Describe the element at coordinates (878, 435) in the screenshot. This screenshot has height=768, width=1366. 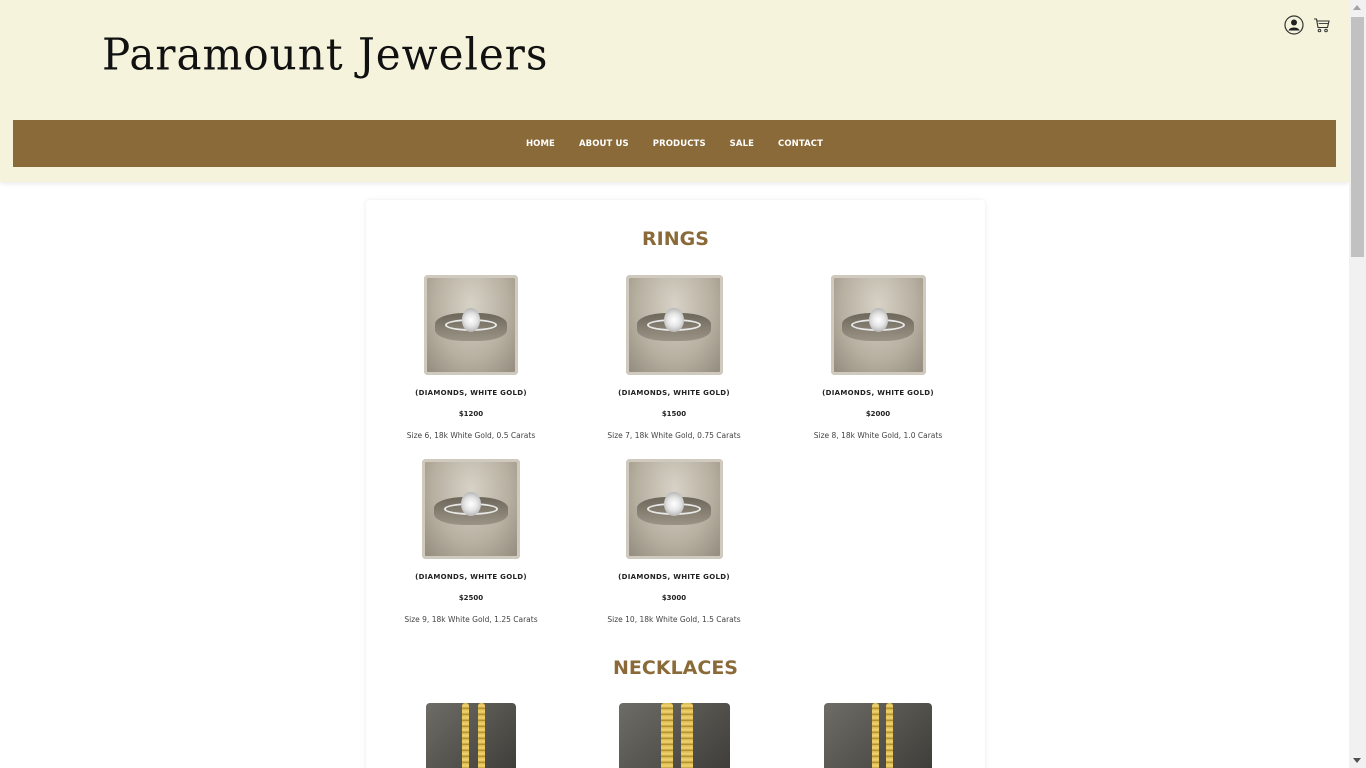
I see `product-description: Size 8, 18k White Gold, 1.0 Carats` at that location.